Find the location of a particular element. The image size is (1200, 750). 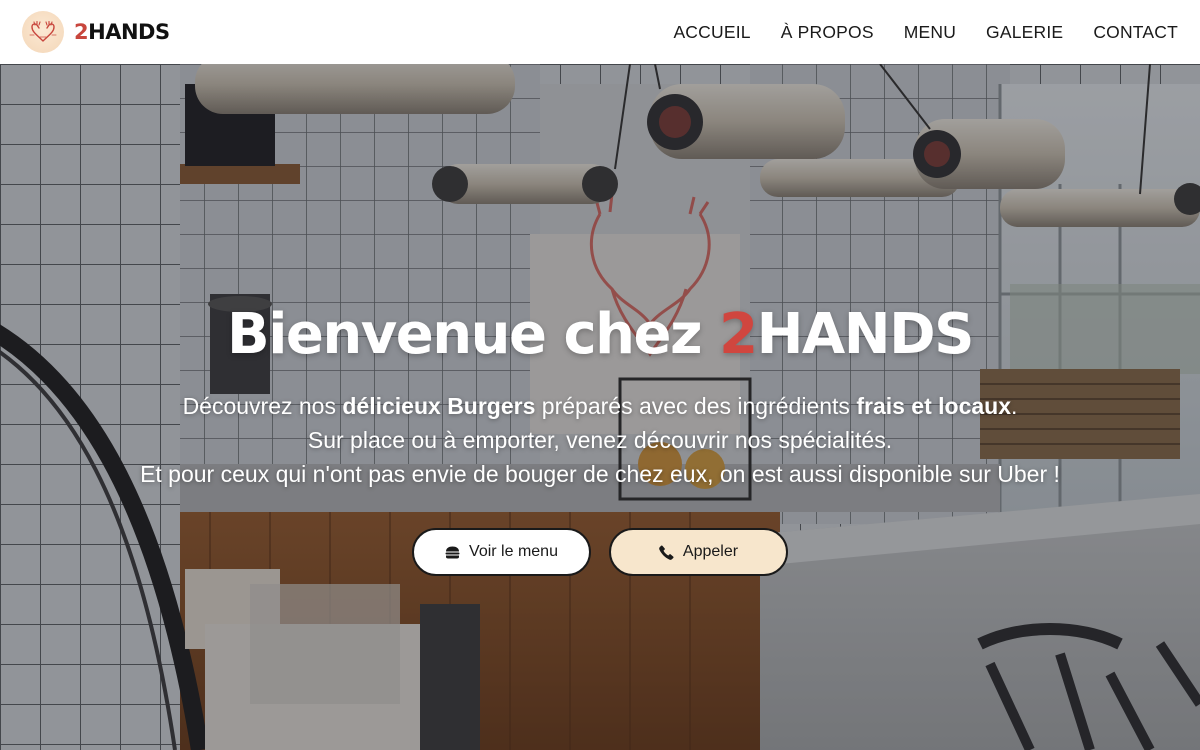

main-nav: ACCUEIL À PROPOS MENU GALERIE CONTACT is located at coordinates (925, 32).